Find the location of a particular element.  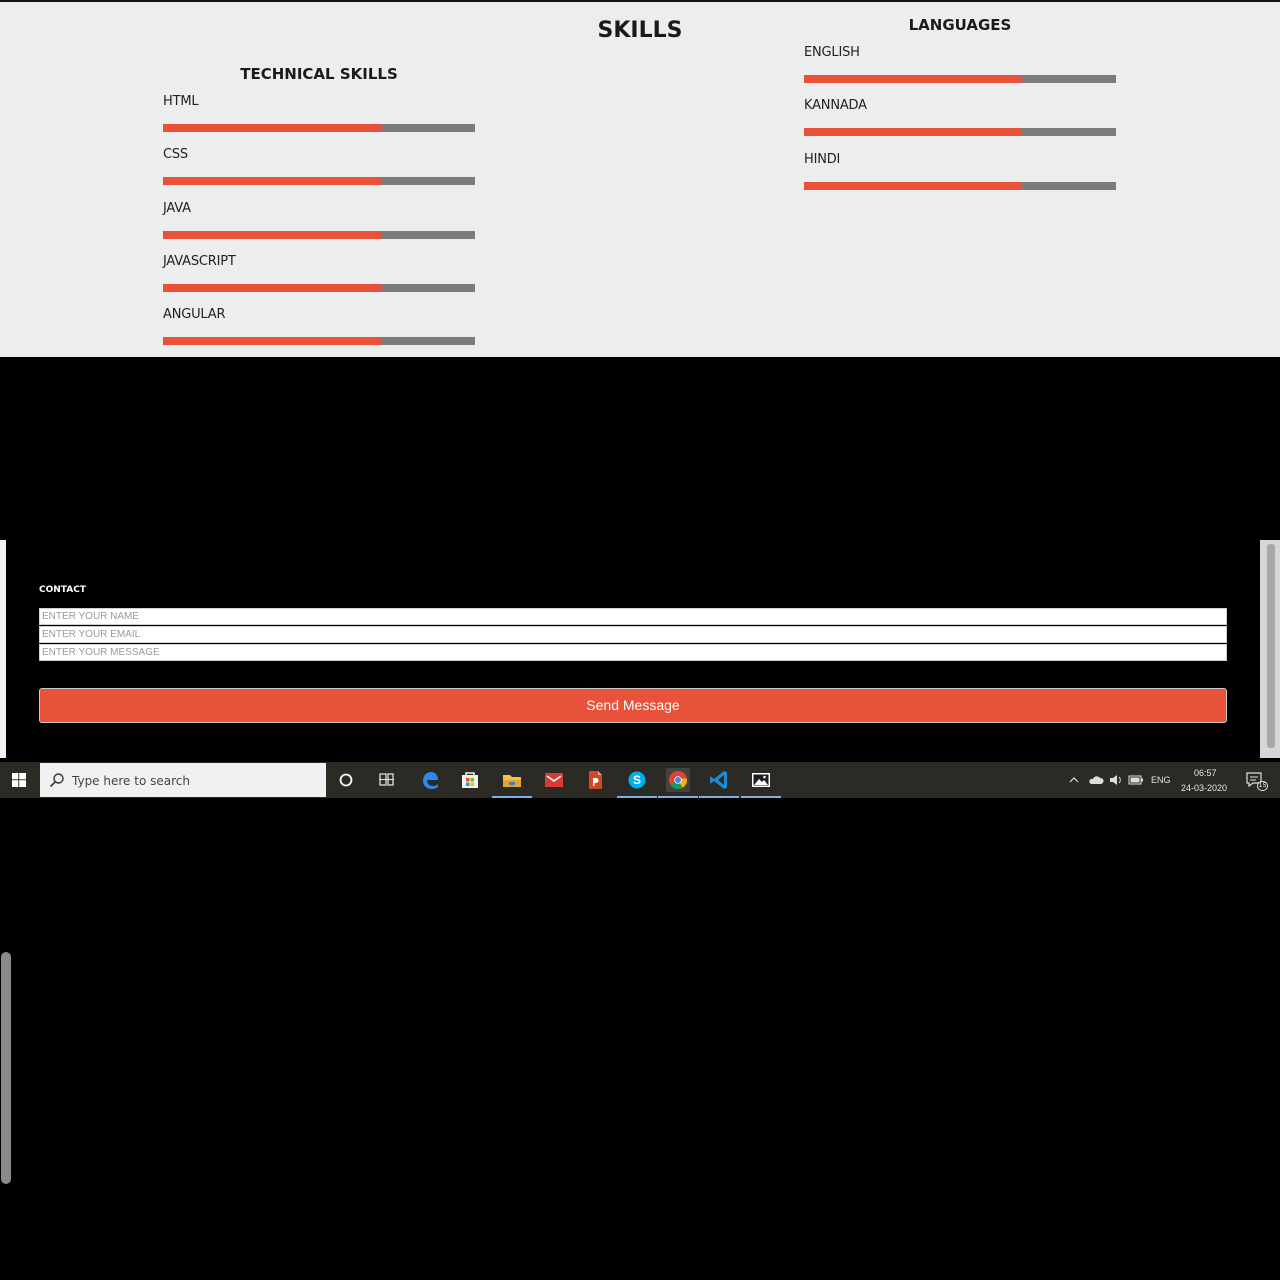

battery-icon is located at coordinates (1136, 780).